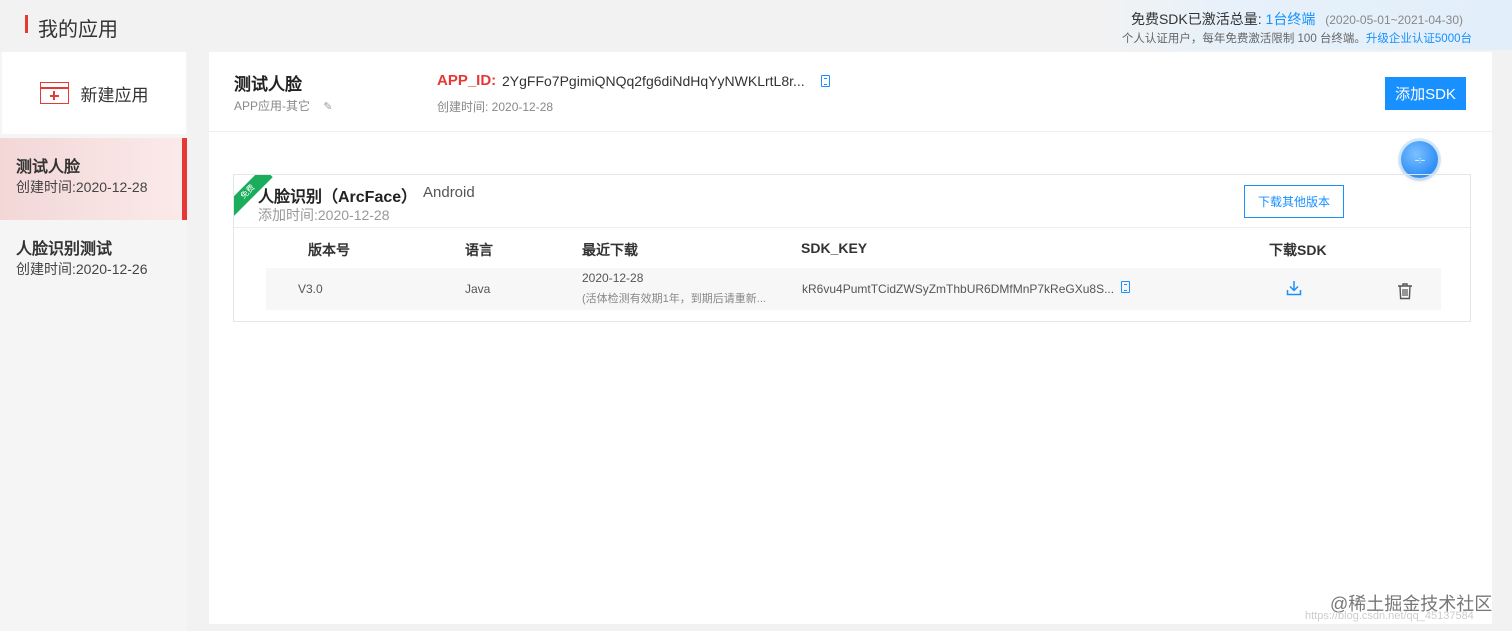 This screenshot has width=1512, height=631. Describe the element at coordinates (478, 289) in the screenshot. I see `cell-language: Java` at that location.